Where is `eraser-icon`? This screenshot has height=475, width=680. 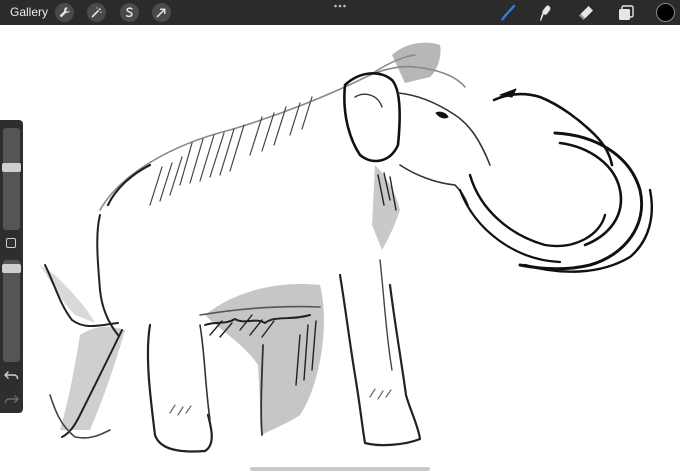
eraser-icon is located at coordinates (586, 13).